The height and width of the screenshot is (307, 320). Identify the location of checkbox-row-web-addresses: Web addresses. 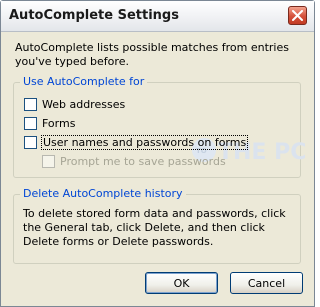
(74, 104).